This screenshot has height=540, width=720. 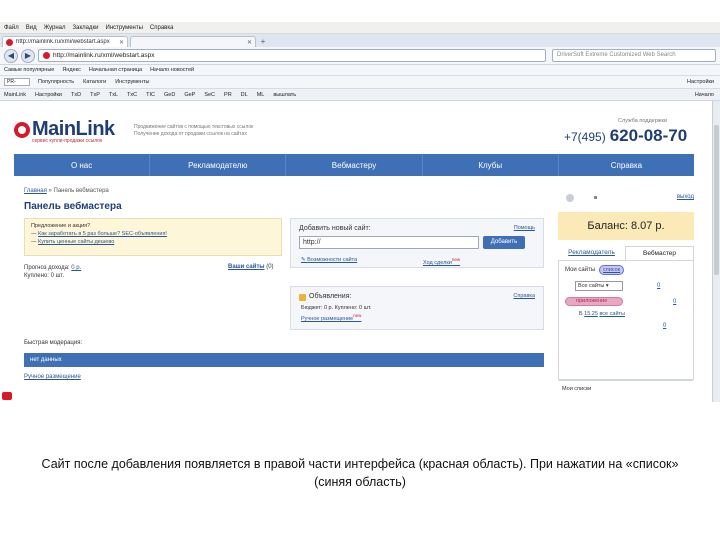 What do you see at coordinates (228, 95) in the screenshot?
I see `seo-item: PR` at bounding box center [228, 95].